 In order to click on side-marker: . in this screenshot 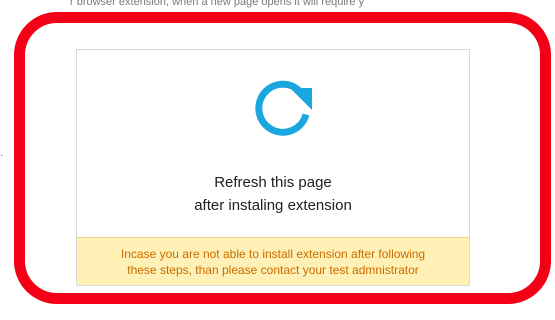, I will do `click(2, 152)`.